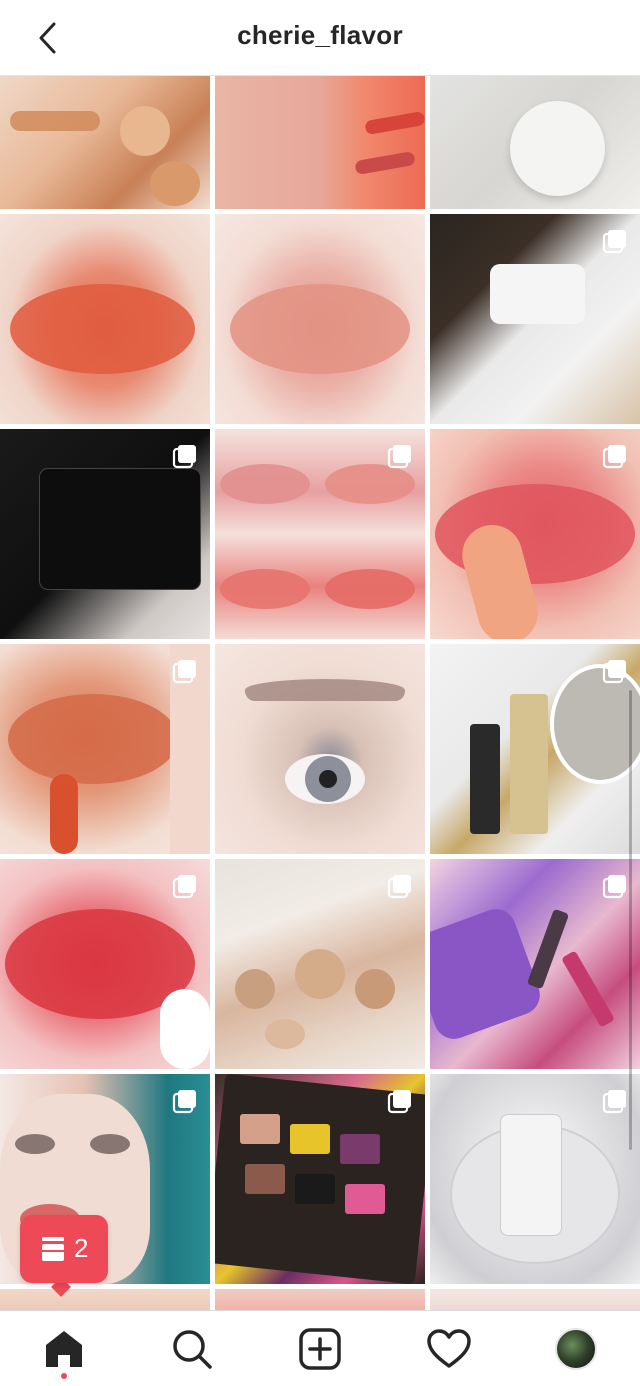 The width and height of the screenshot is (640, 1386). I want to click on active-indicator-dot, so click(64, 1376).